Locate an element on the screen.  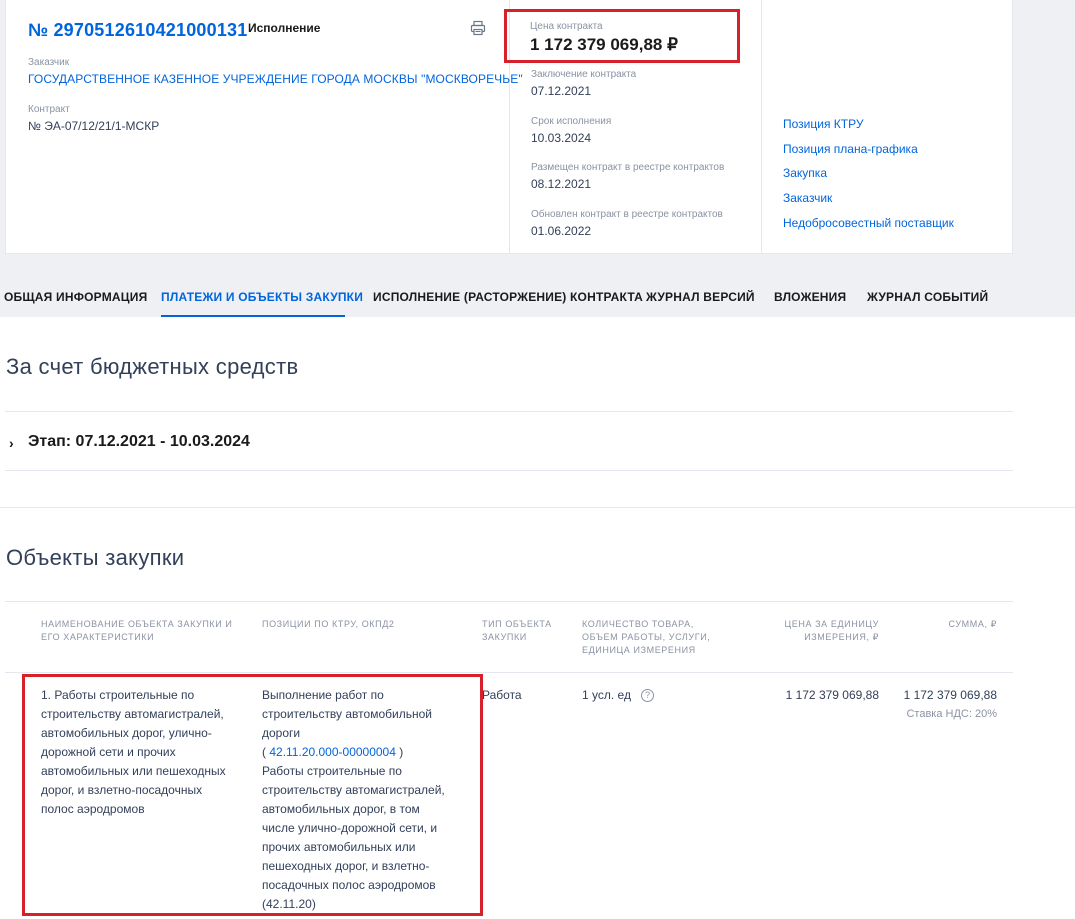
date-label: Обновлен контракт в реестре контрактов is located at coordinates (627, 214).